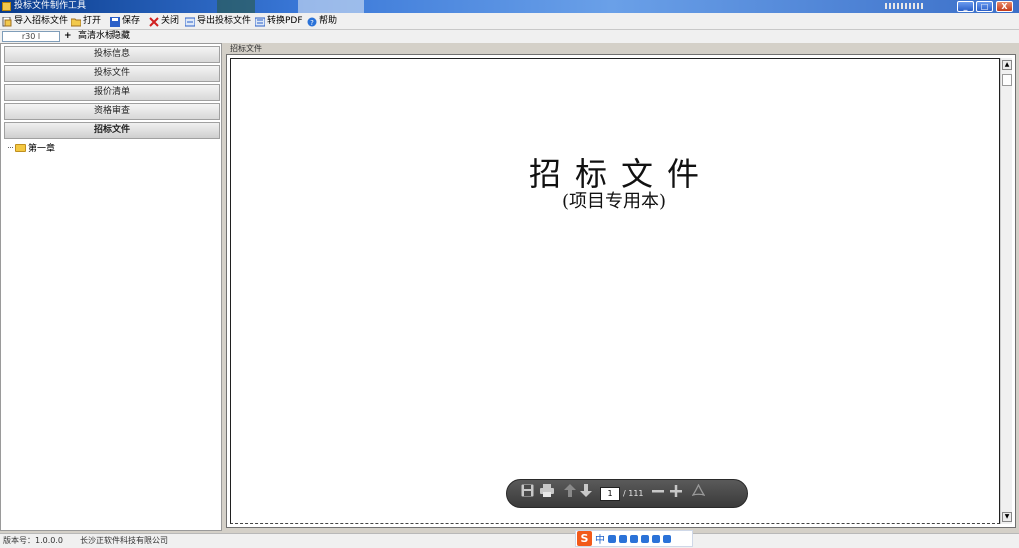 The height and width of the screenshot is (548, 1019). Describe the element at coordinates (667, 538) in the screenshot. I see `wrench-icon` at that location.